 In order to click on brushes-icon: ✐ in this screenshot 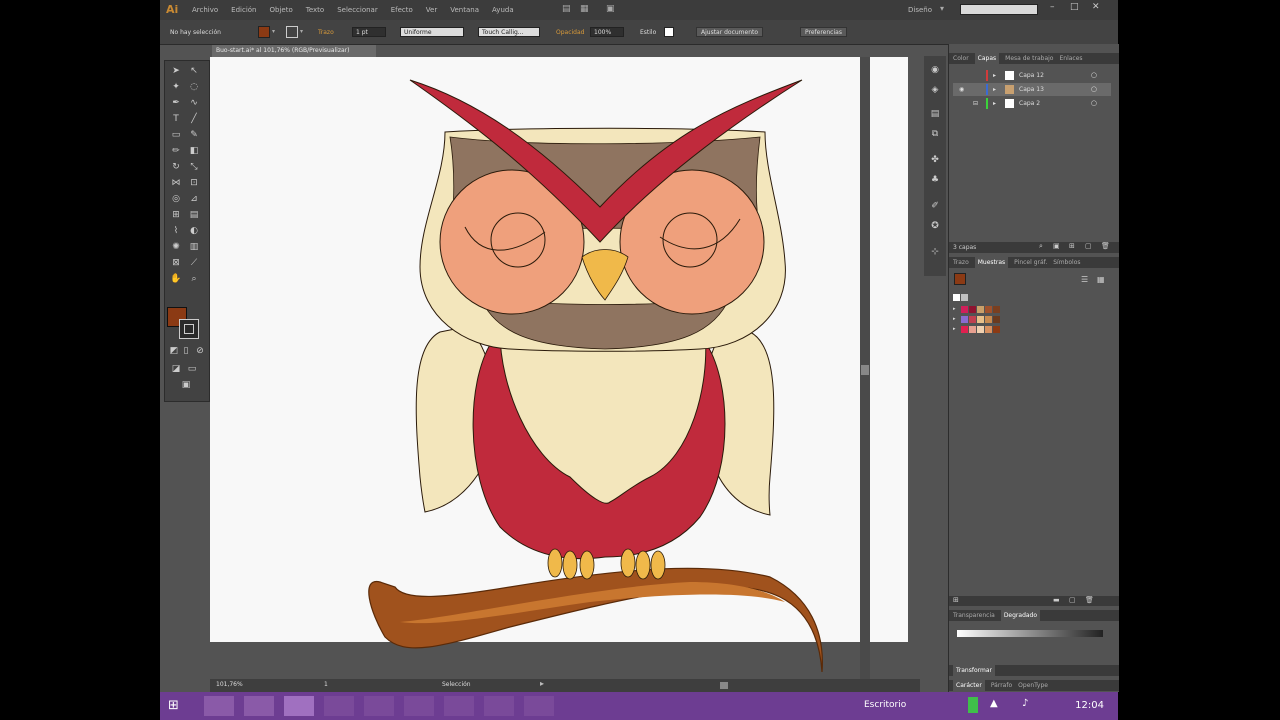, I will do `click(935, 206)`.